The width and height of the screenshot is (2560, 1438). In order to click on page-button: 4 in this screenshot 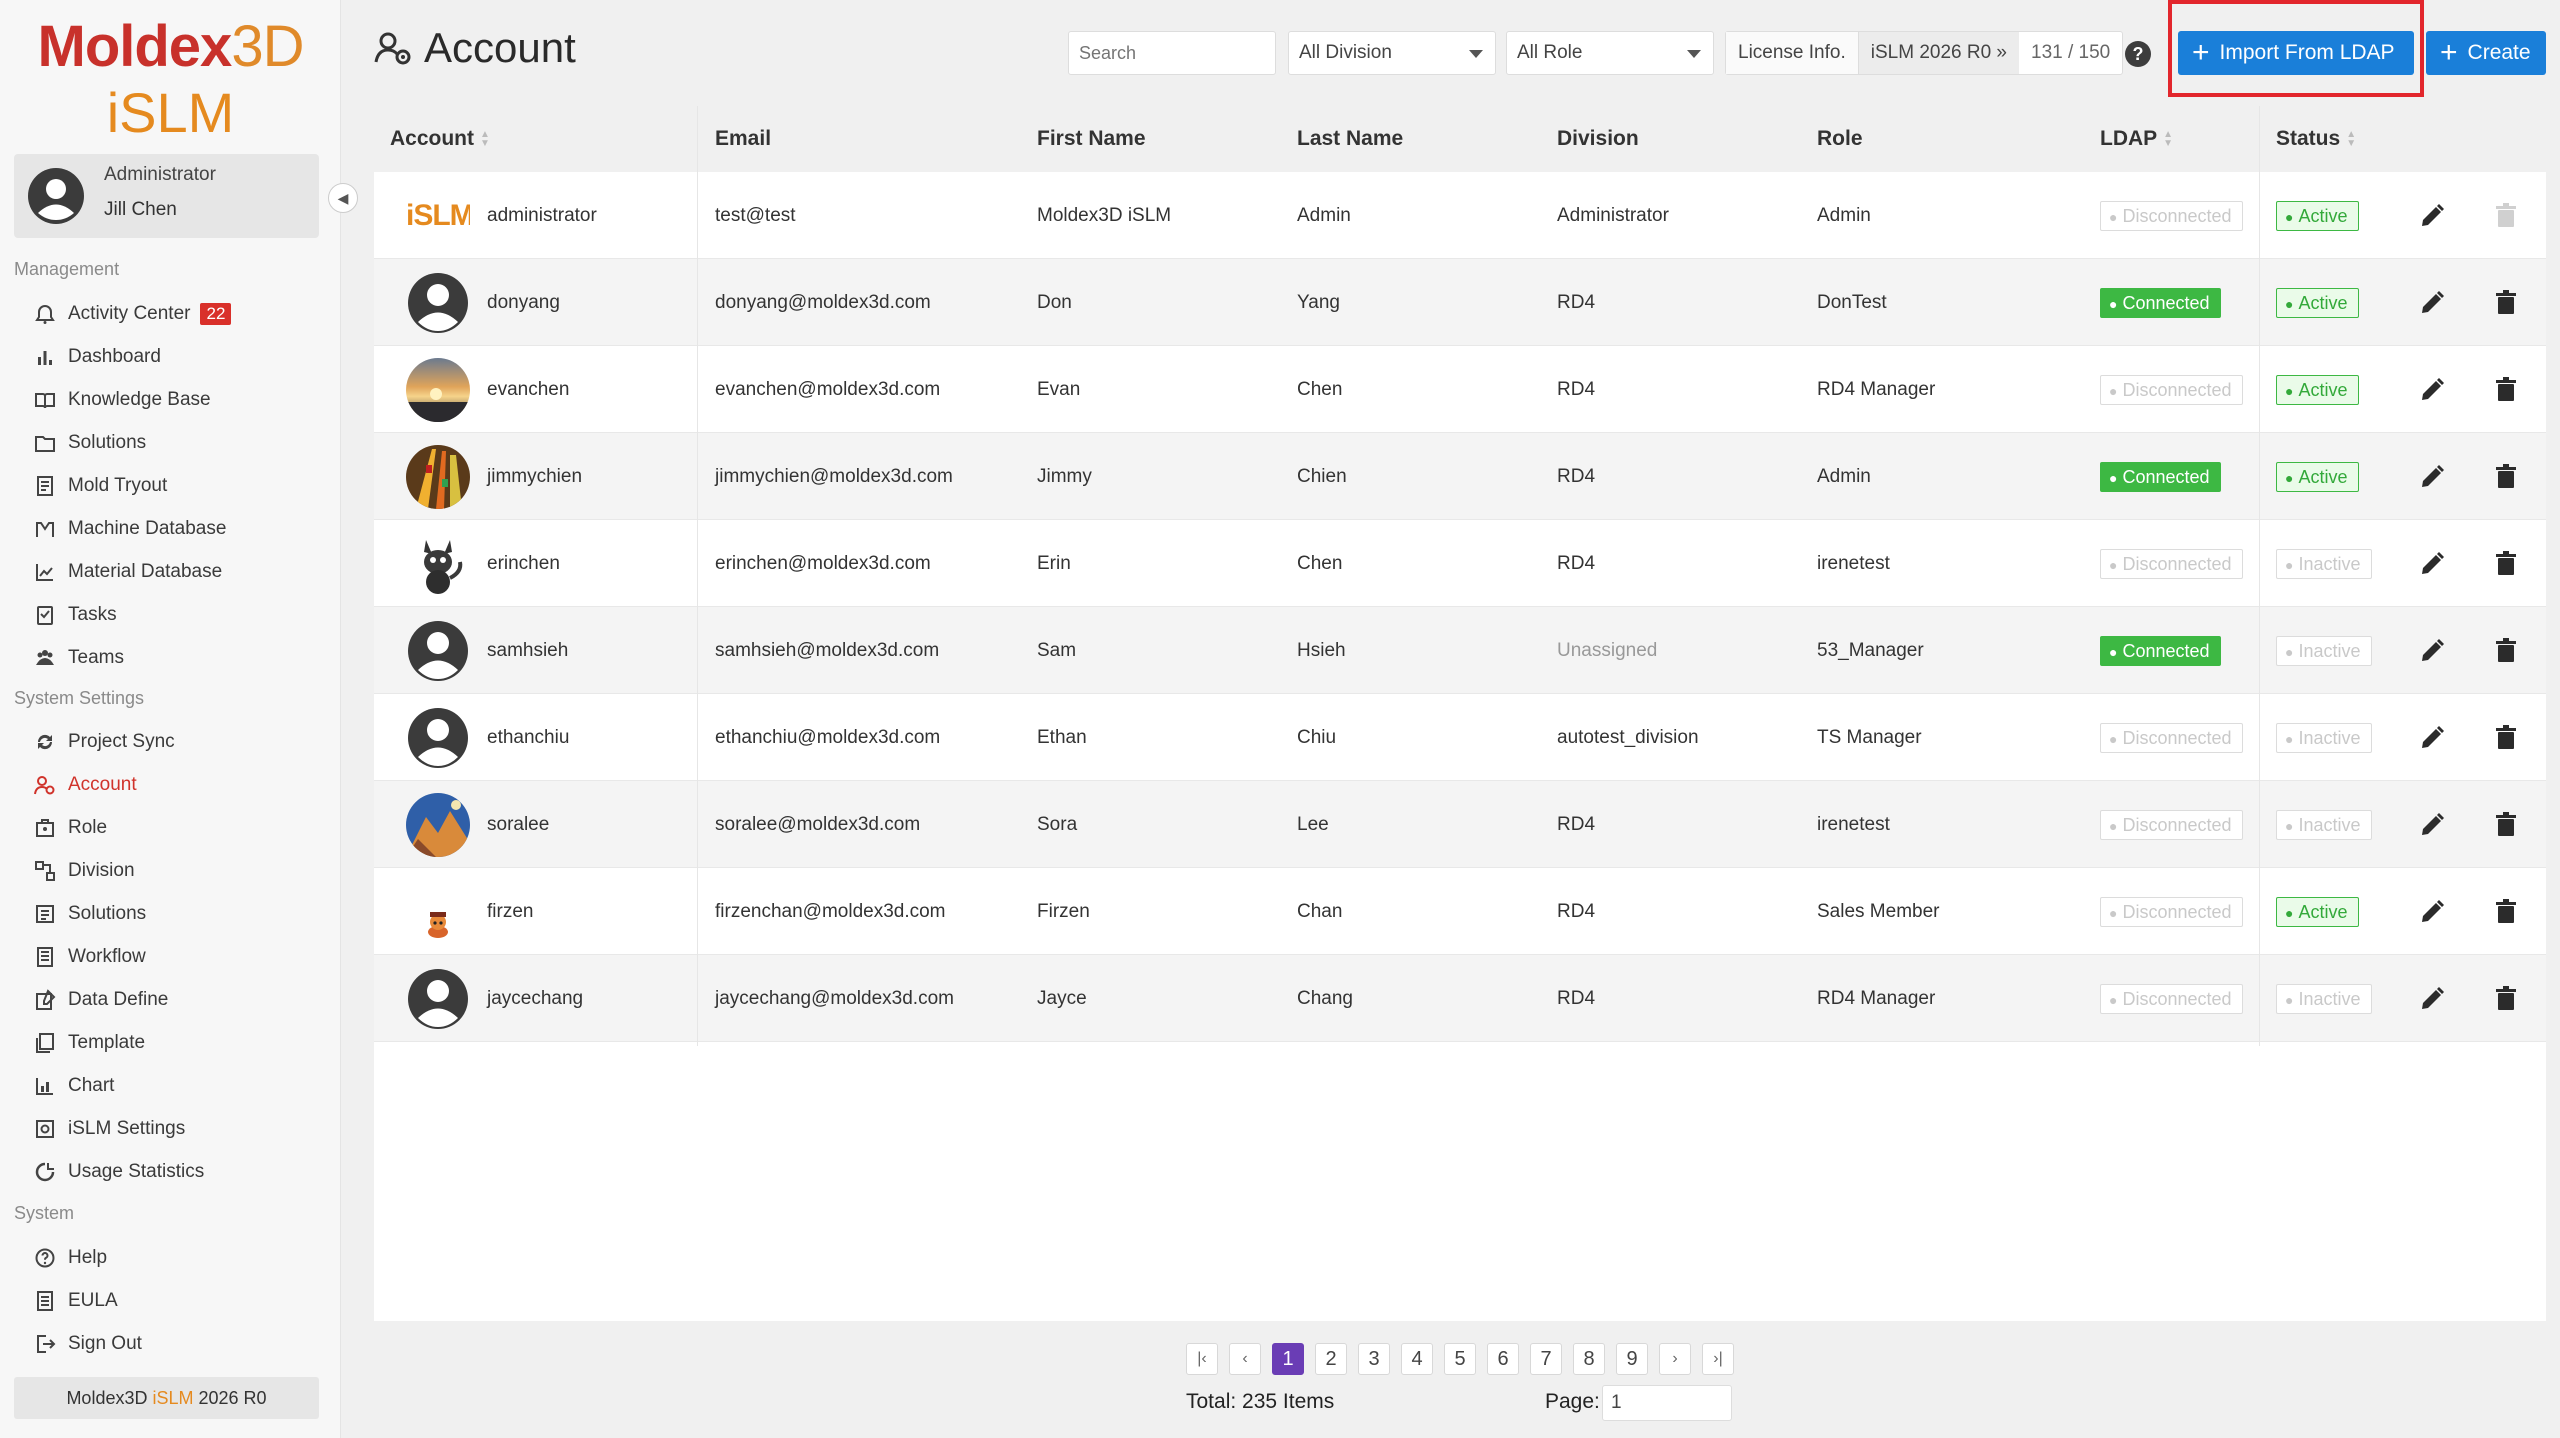, I will do `click(1417, 1359)`.